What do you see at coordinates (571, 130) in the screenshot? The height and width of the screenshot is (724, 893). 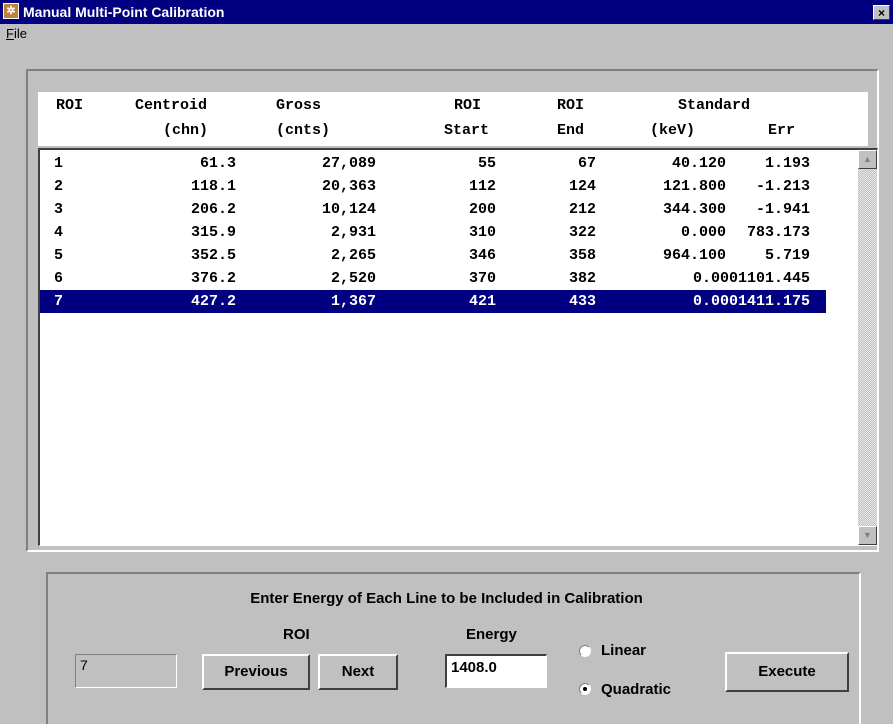 I see `header-end: End` at bounding box center [571, 130].